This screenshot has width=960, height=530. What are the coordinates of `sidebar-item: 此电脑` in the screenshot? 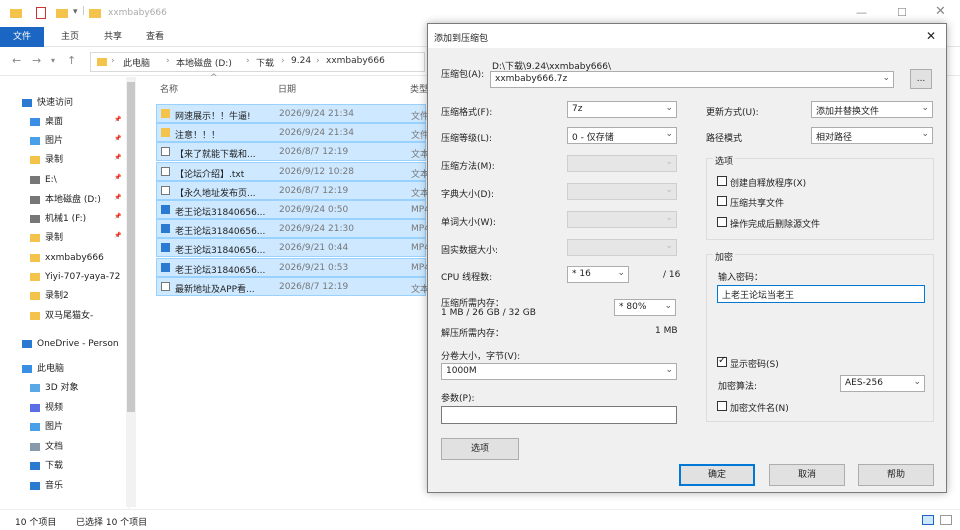 It's located at (74, 369).